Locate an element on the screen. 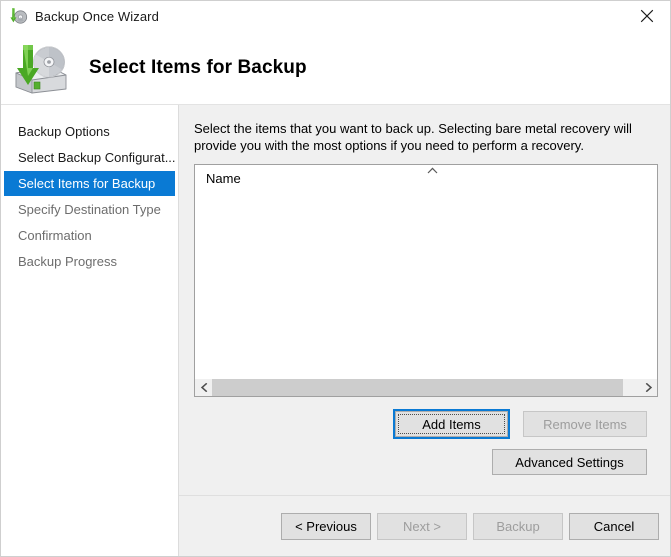 This screenshot has height=557, width=671. add-items-focus-ring: Add Items is located at coordinates (451, 424).